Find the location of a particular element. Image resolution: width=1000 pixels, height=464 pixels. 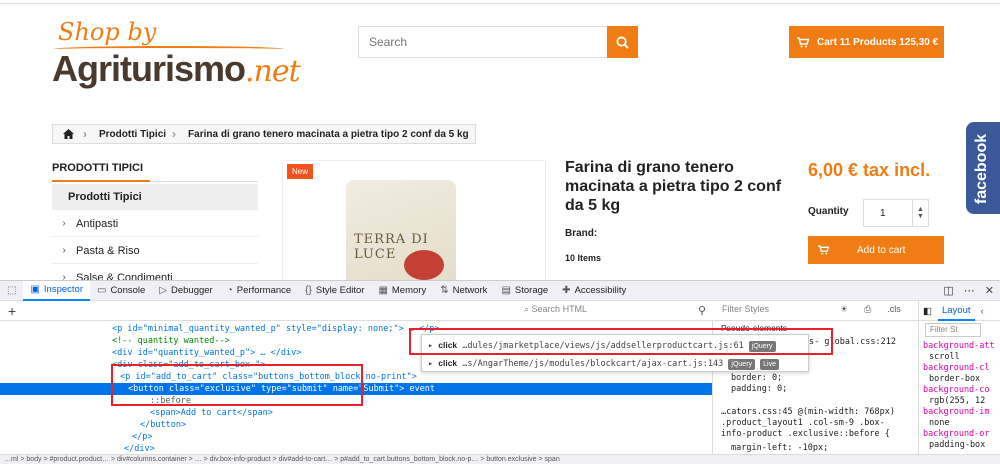

breadcrumb-category: Prodotti Tipici is located at coordinates (132, 134).